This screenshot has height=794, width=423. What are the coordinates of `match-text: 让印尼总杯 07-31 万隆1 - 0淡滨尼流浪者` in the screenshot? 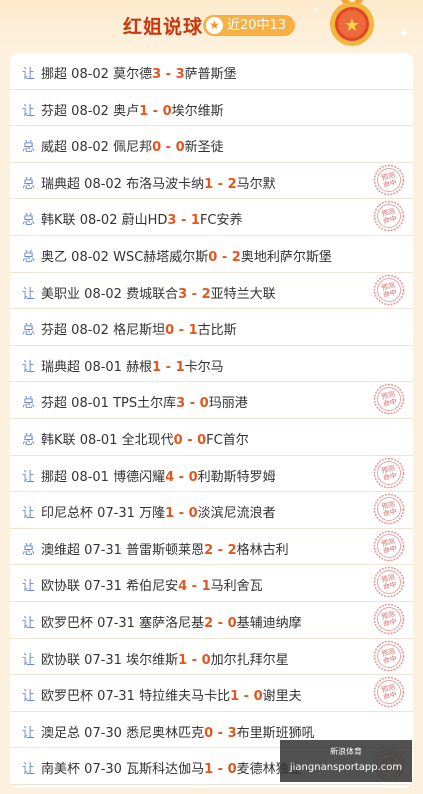 It's located at (149, 511).